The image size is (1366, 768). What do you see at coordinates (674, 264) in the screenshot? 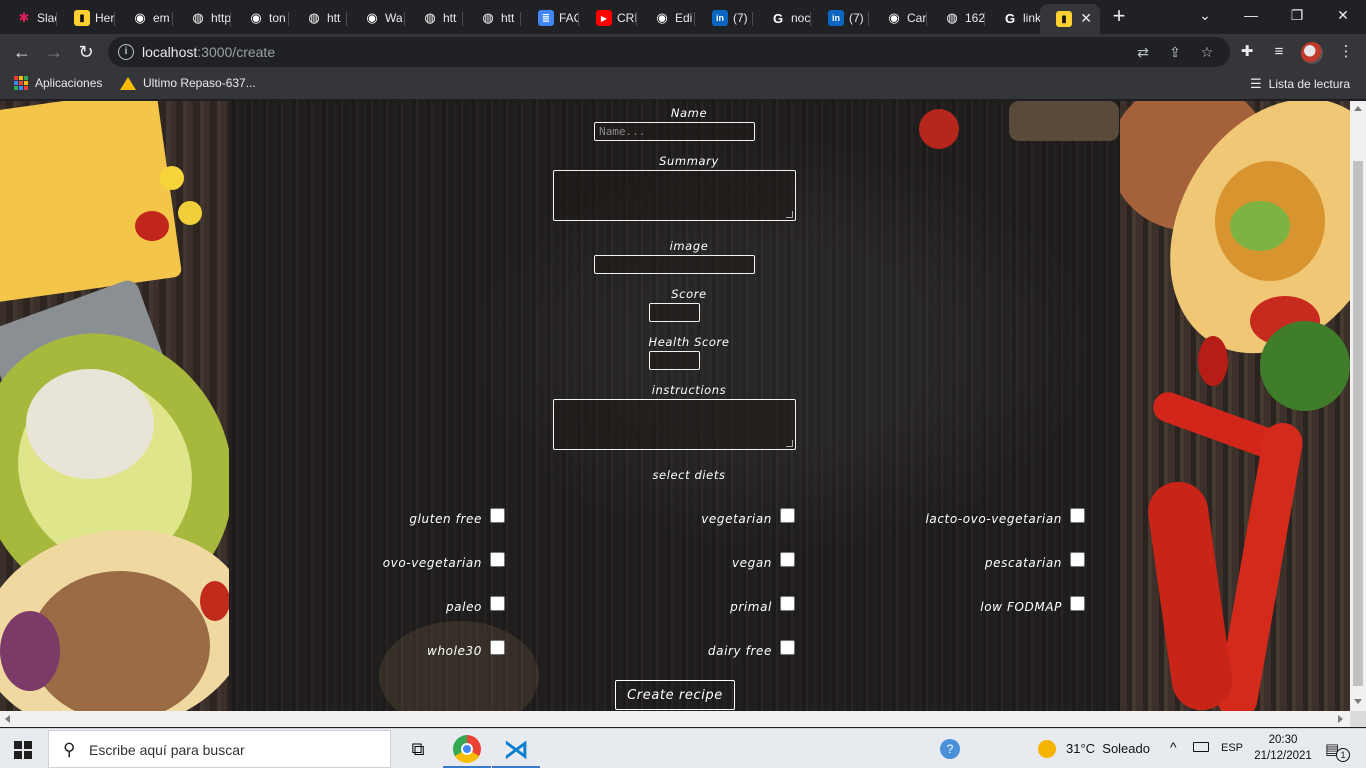
I see `image-input` at bounding box center [674, 264].